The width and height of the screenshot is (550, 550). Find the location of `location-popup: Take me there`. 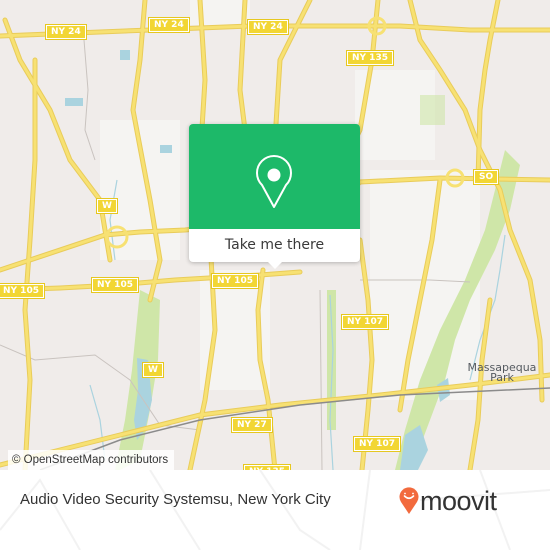

location-popup: Take me there is located at coordinates (274, 196).